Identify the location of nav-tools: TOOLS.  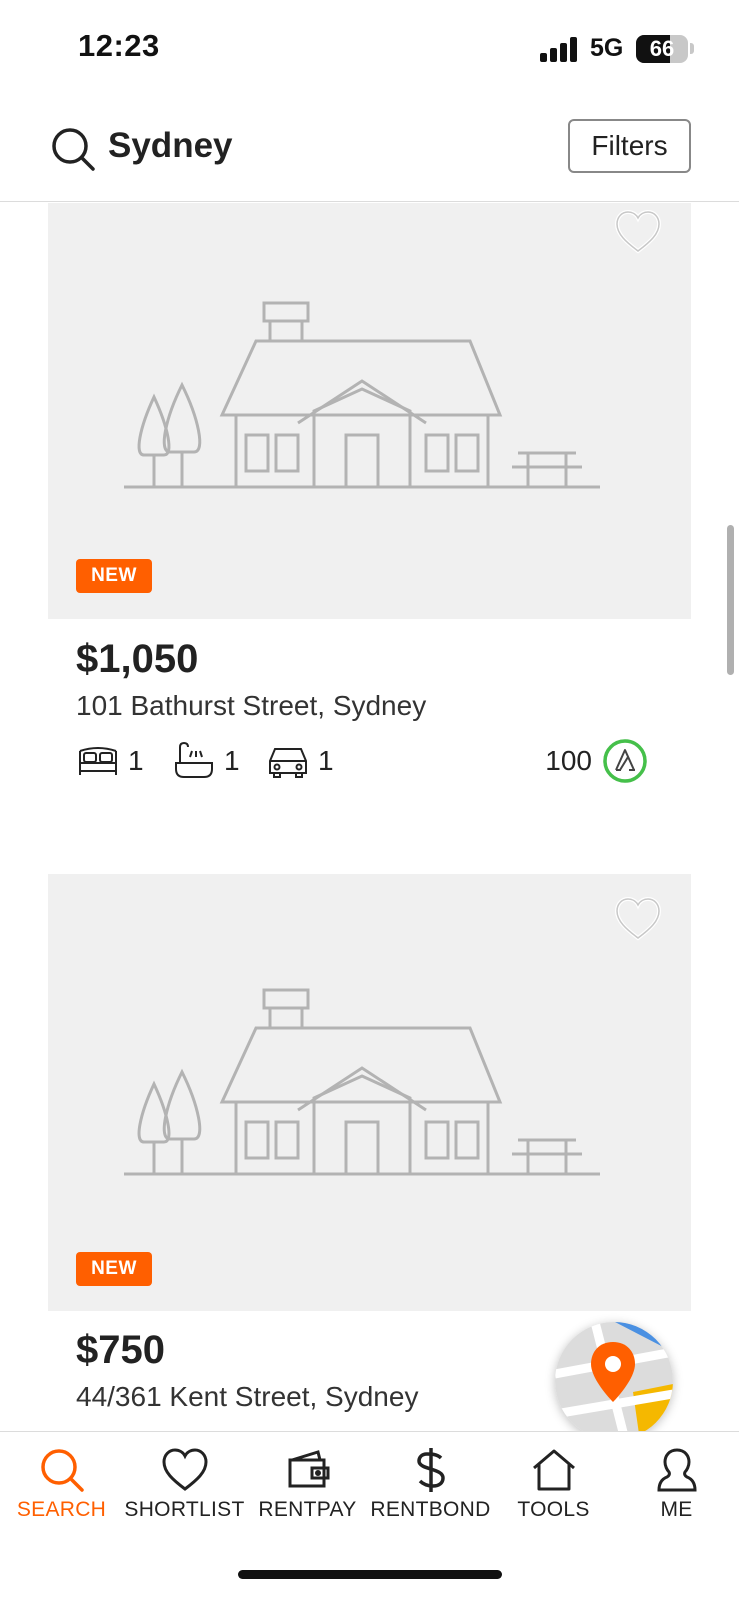
(553, 1491).